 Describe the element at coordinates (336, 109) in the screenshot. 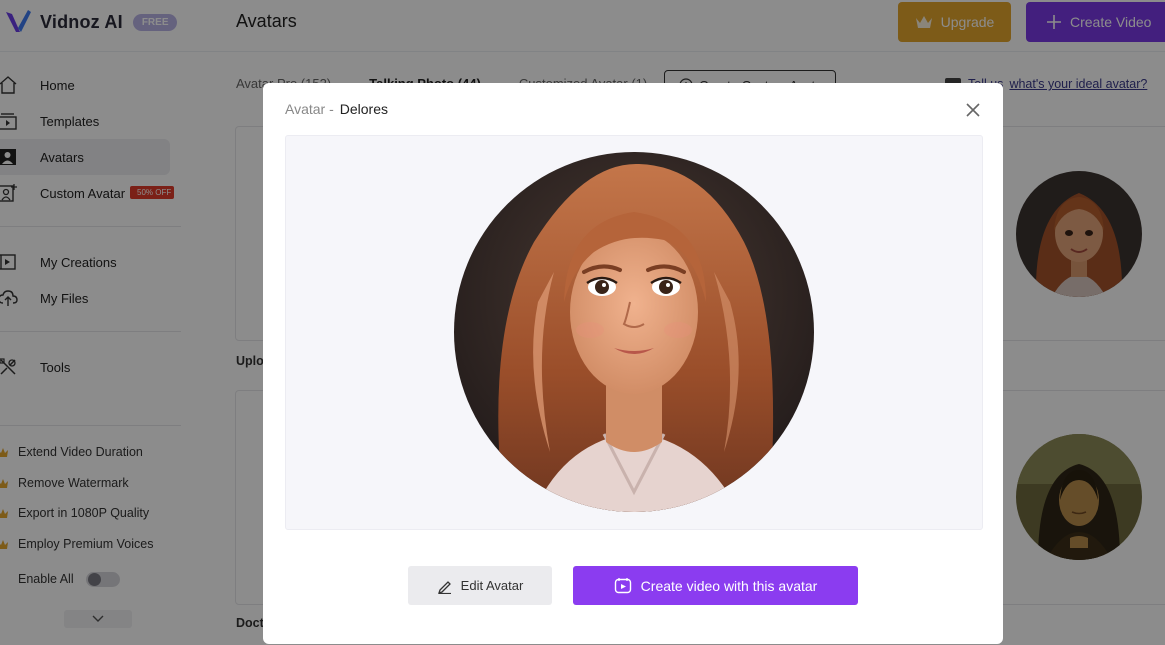

I see `modal-title: Avatar - Delores` at that location.